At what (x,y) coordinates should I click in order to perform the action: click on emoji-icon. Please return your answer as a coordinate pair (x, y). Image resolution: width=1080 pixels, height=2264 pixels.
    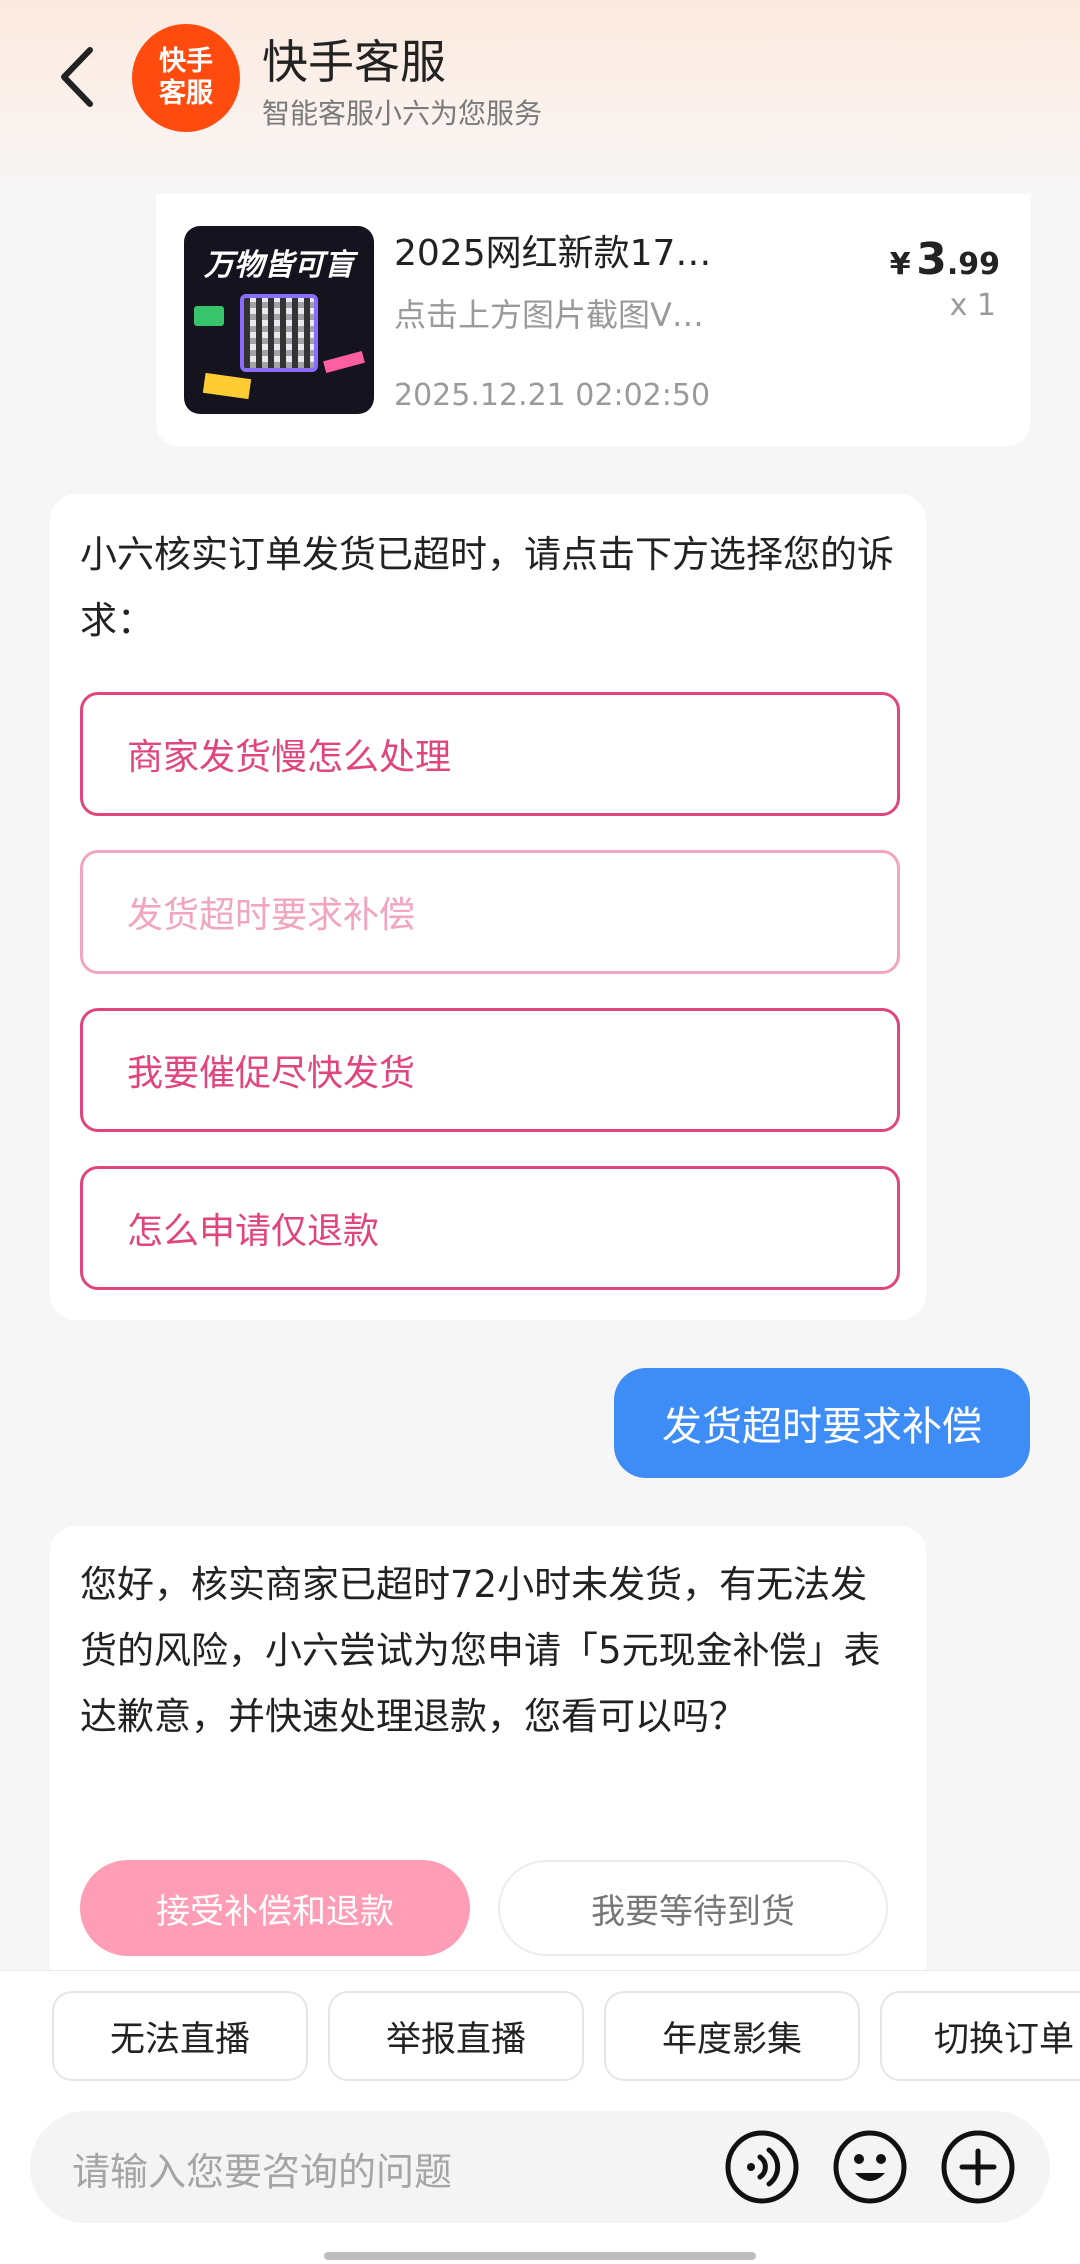
    Looking at the image, I should click on (870, 2167).